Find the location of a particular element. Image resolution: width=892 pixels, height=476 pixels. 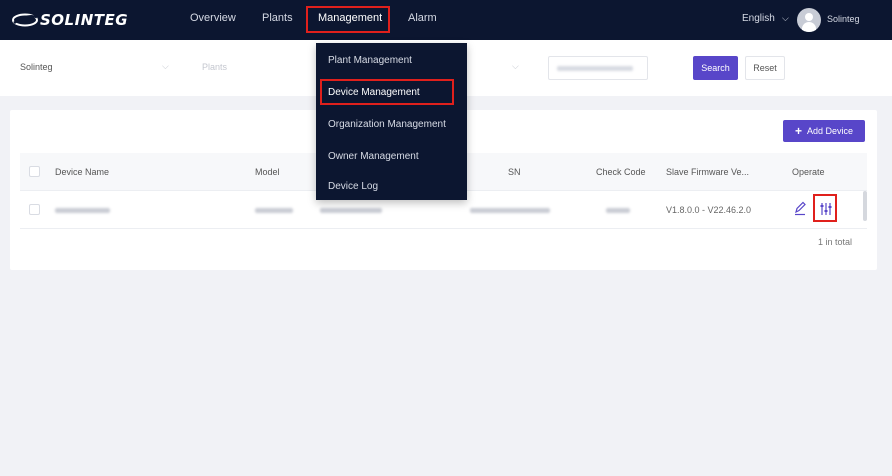

add-device-button: + Add Device is located at coordinates (824, 131).